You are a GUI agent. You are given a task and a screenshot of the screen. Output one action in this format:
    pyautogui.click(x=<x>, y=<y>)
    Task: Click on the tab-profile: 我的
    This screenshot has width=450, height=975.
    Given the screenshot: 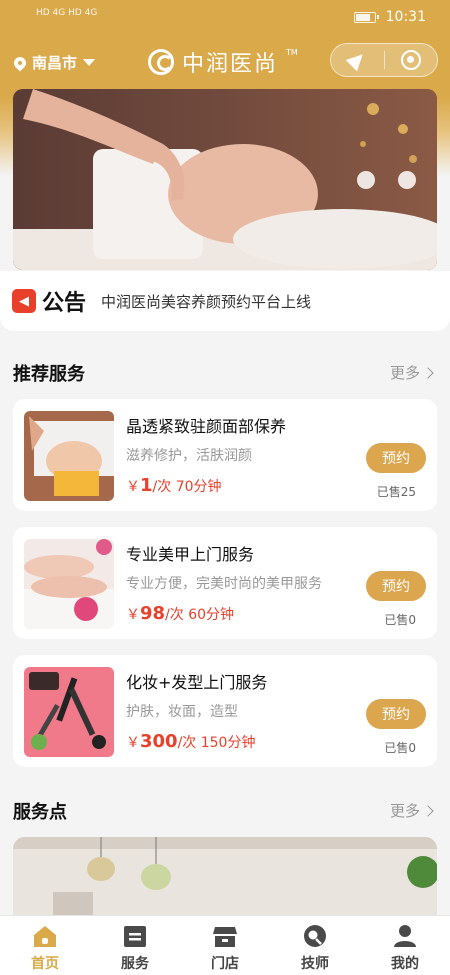 What is the action you would take?
    pyautogui.click(x=405, y=945)
    